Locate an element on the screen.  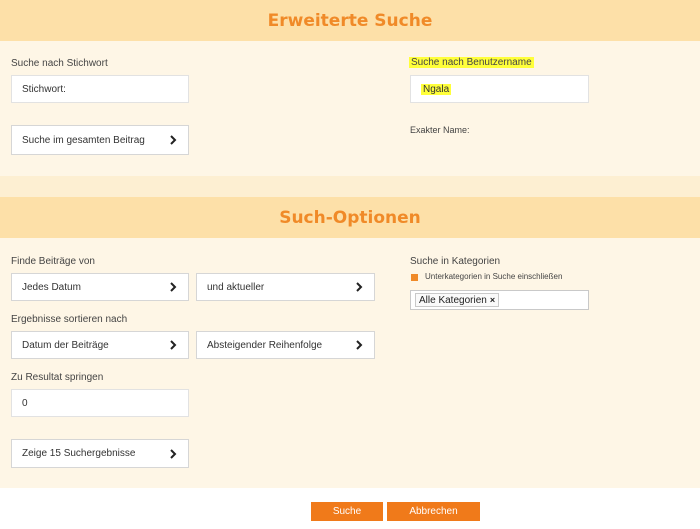
category-tag: Alle Kategorien × is located at coordinates (457, 300).